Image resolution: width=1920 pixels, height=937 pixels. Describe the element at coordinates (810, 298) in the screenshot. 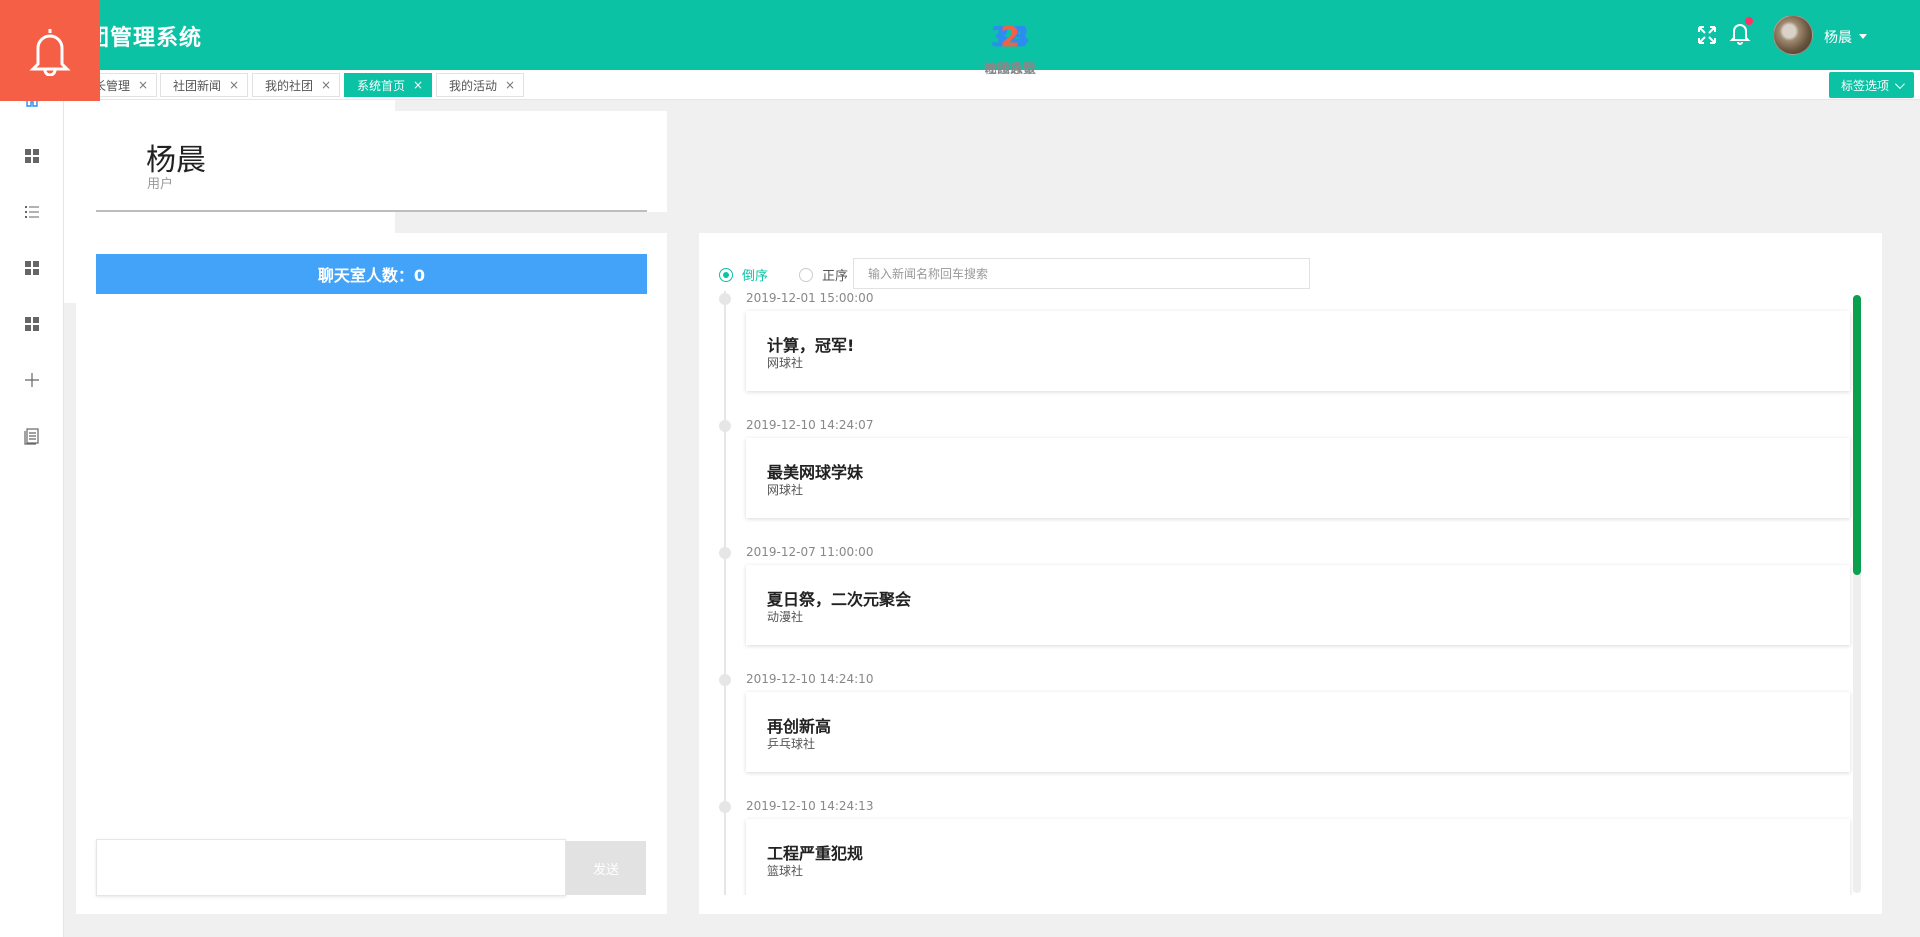

I see `news-time: 2019-12-01 15:00:00` at that location.